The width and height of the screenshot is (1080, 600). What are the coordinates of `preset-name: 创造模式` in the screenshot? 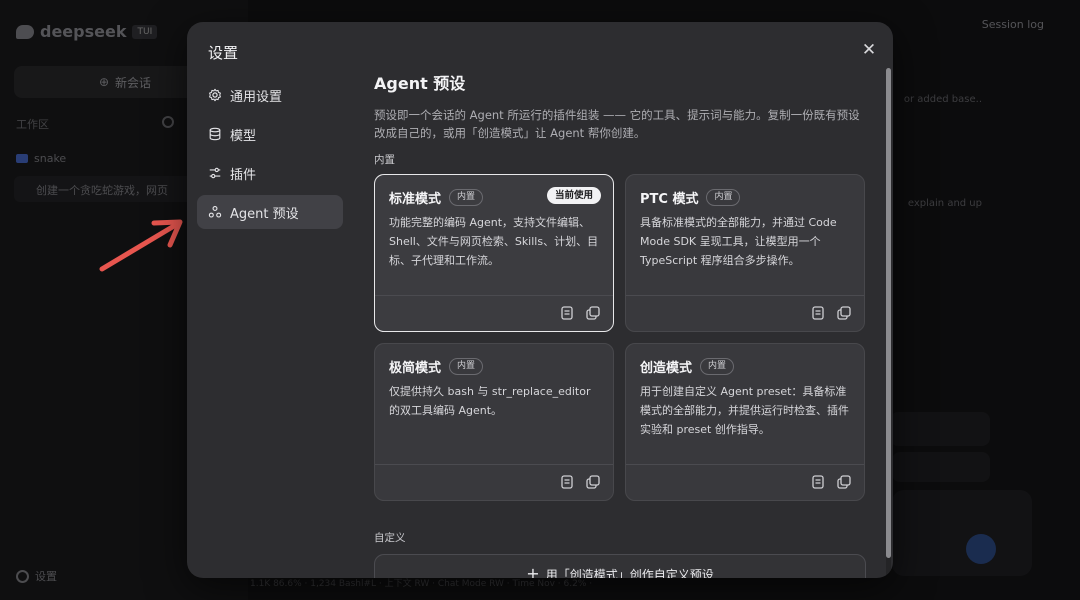 It's located at (666, 368).